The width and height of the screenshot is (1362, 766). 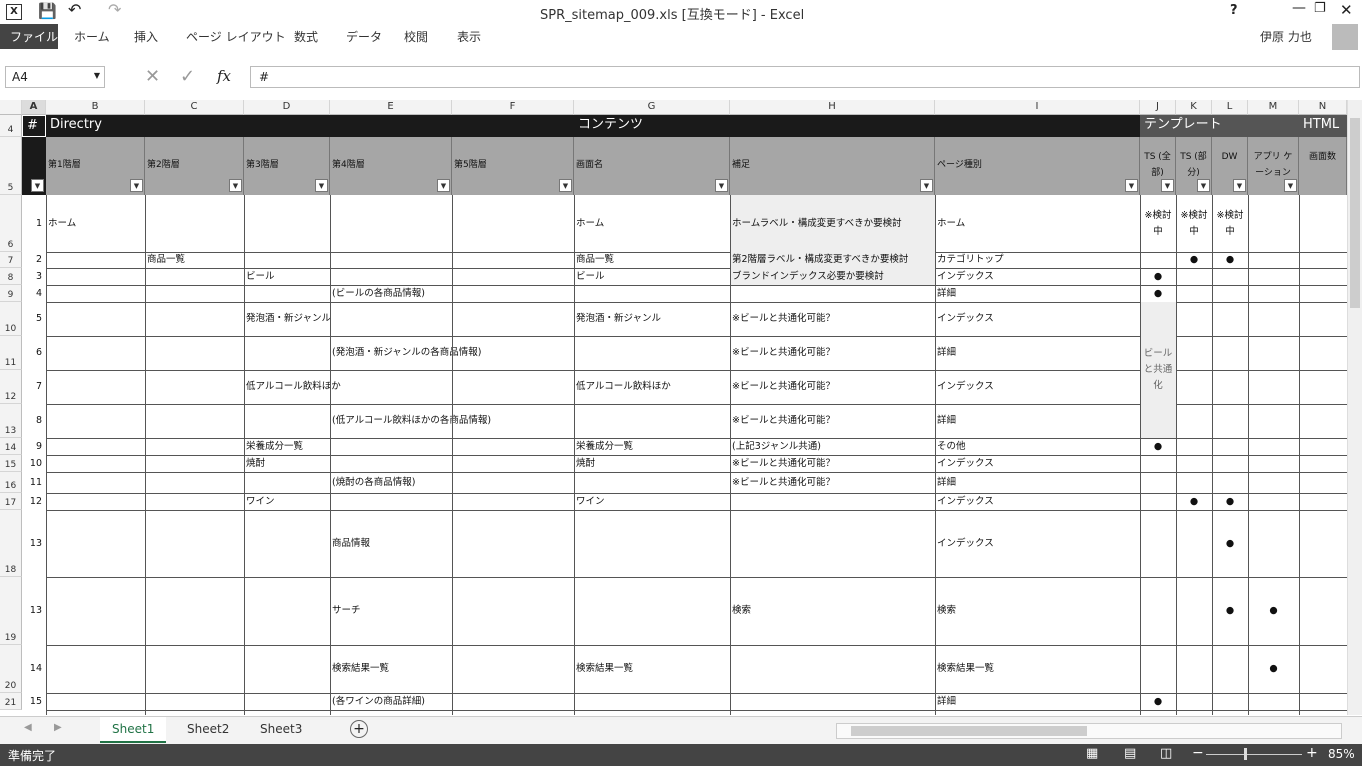 I want to click on column-header-L: L, so click(x=1230, y=107).